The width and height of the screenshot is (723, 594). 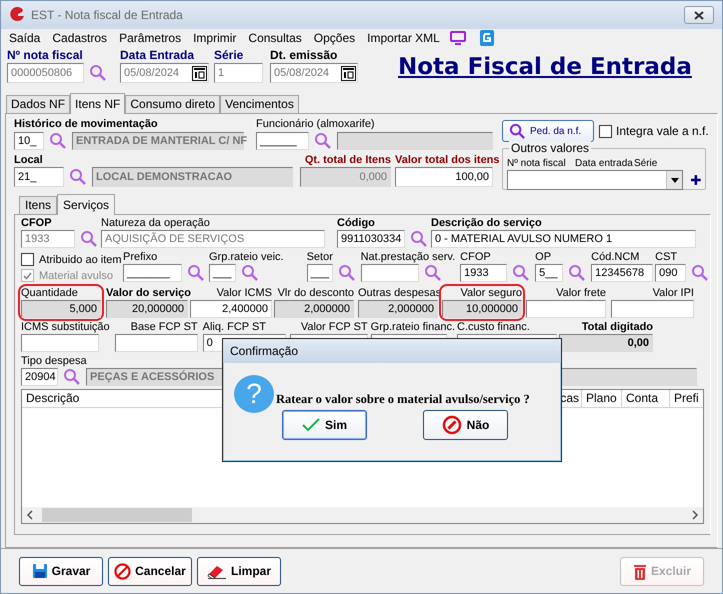 What do you see at coordinates (699, 15) in the screenshot?
I see `close-button` at bounding box center [699, 15].